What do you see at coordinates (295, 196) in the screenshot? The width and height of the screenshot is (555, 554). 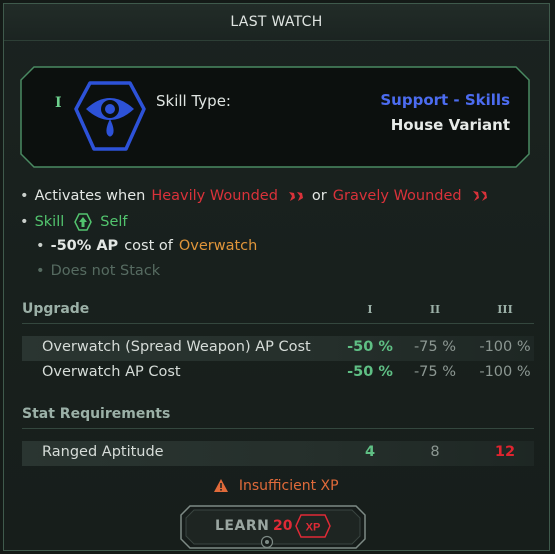 I see `heavily-wounded-icon` at bounding box center [295, 196].